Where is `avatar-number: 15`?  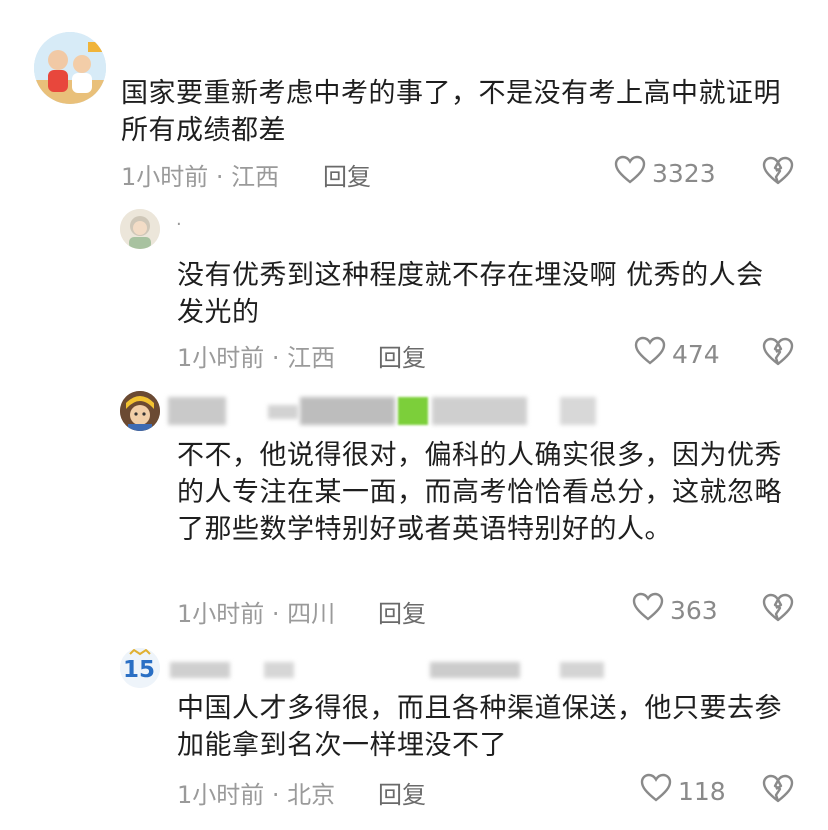
avatar-number: 15 is located at coordinates (139, 670).